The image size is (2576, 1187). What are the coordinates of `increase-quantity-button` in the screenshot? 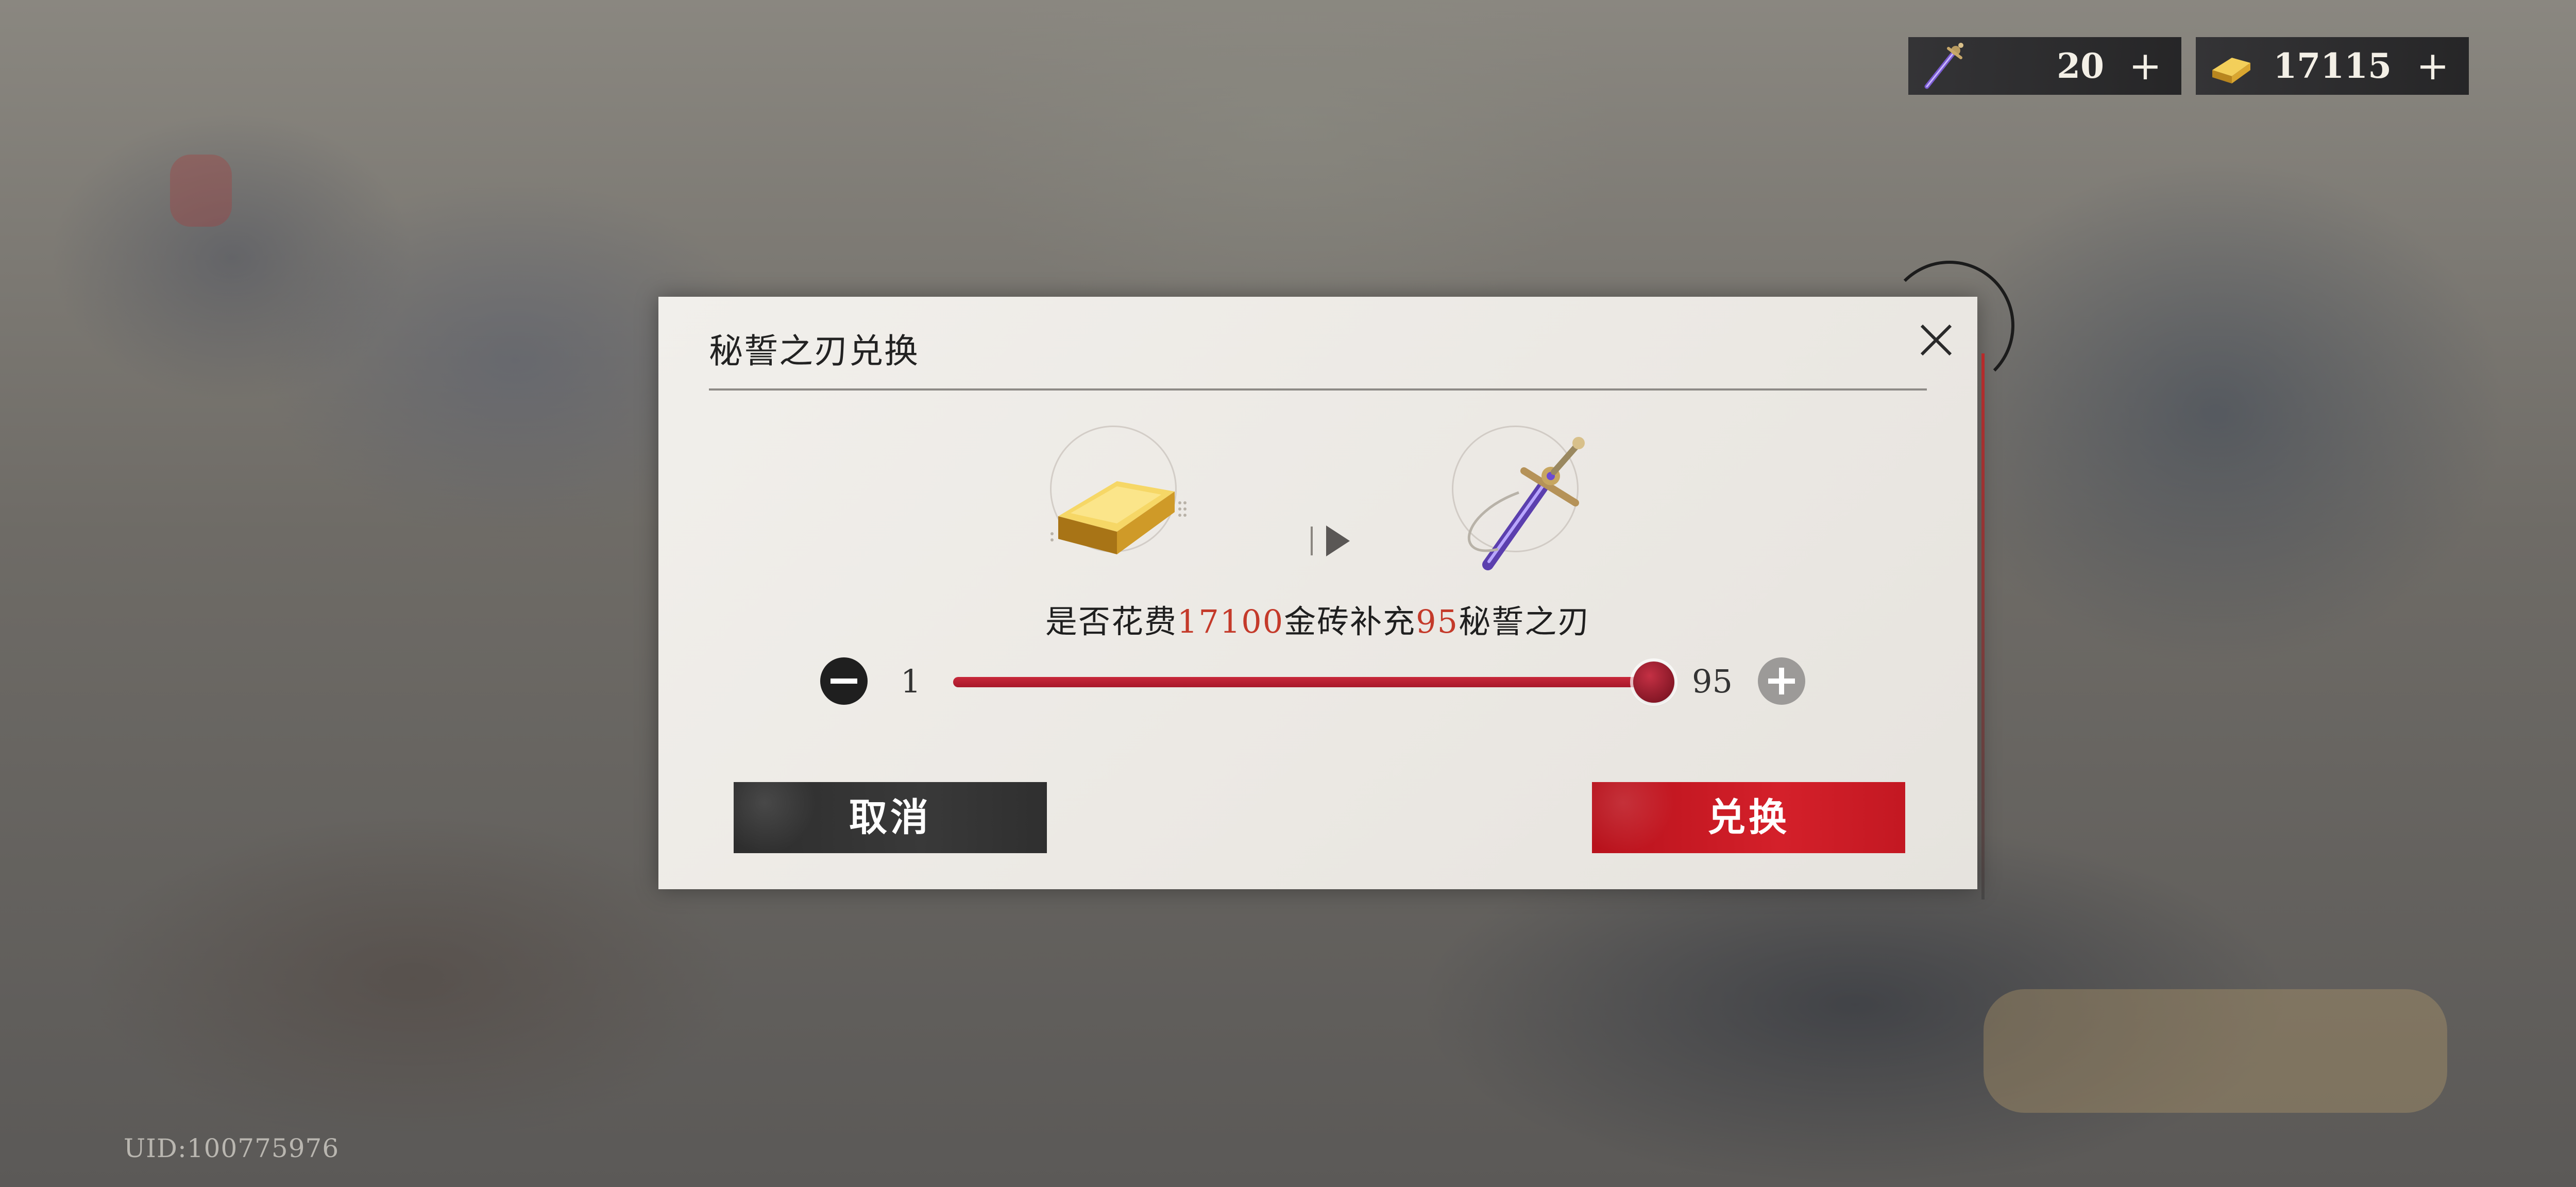 It's located at (1781, 681).